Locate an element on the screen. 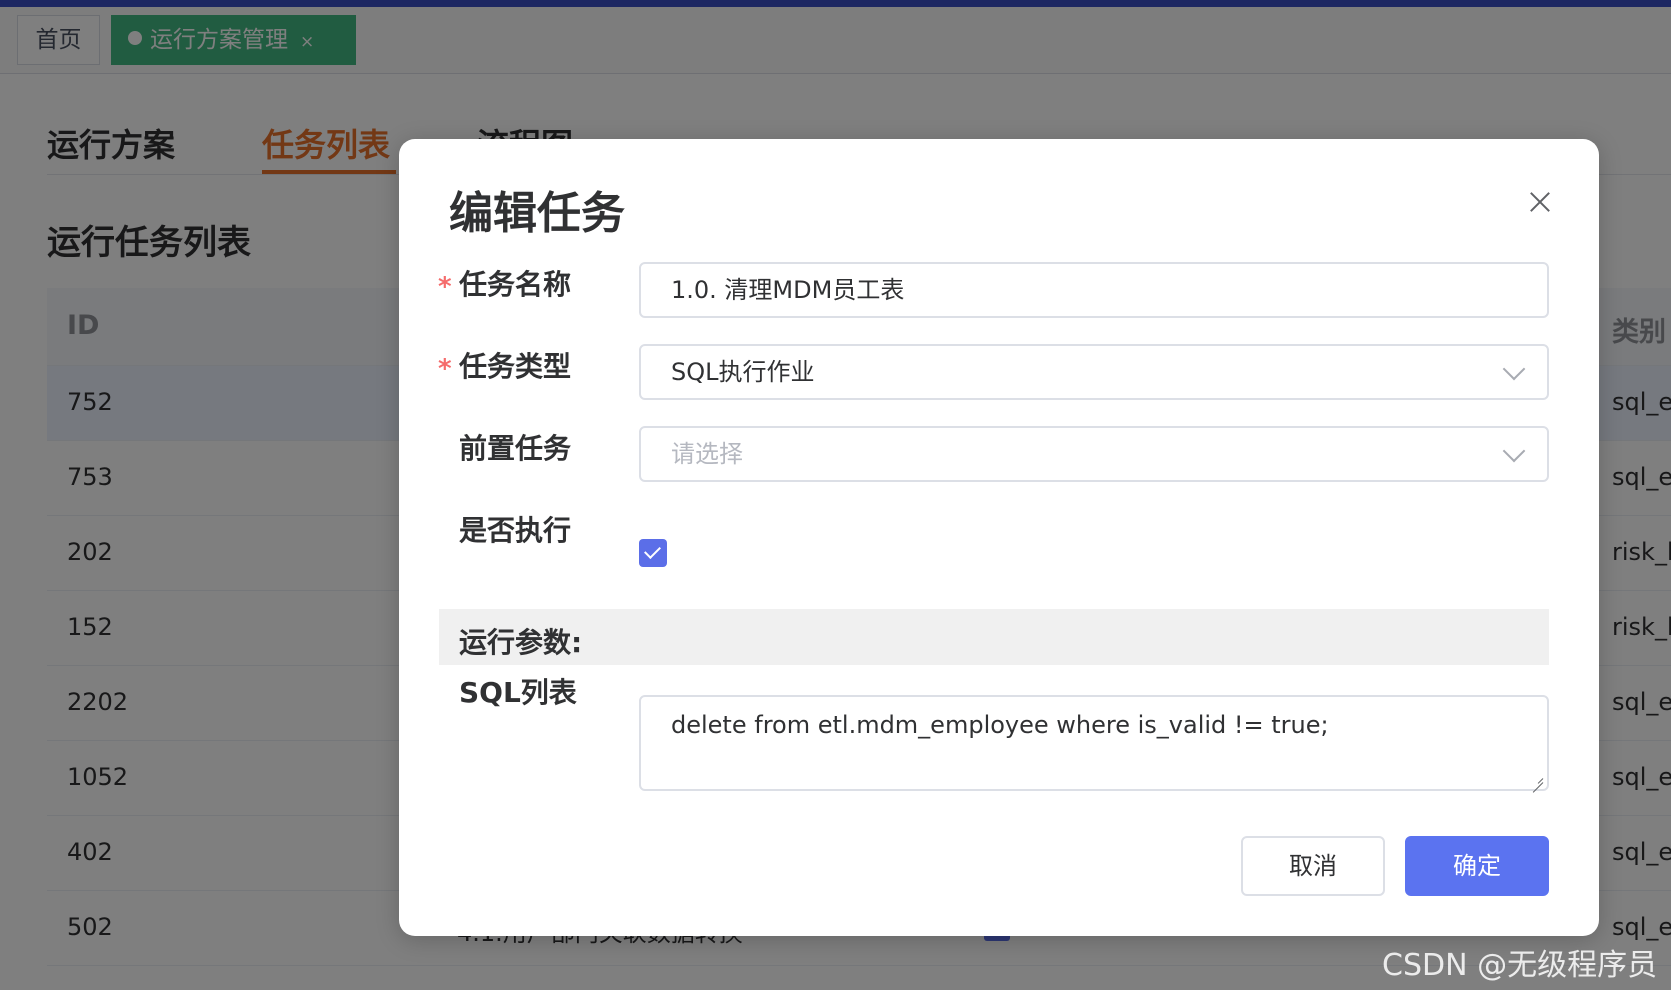  close-icon is located at coordinates (1540, 202).